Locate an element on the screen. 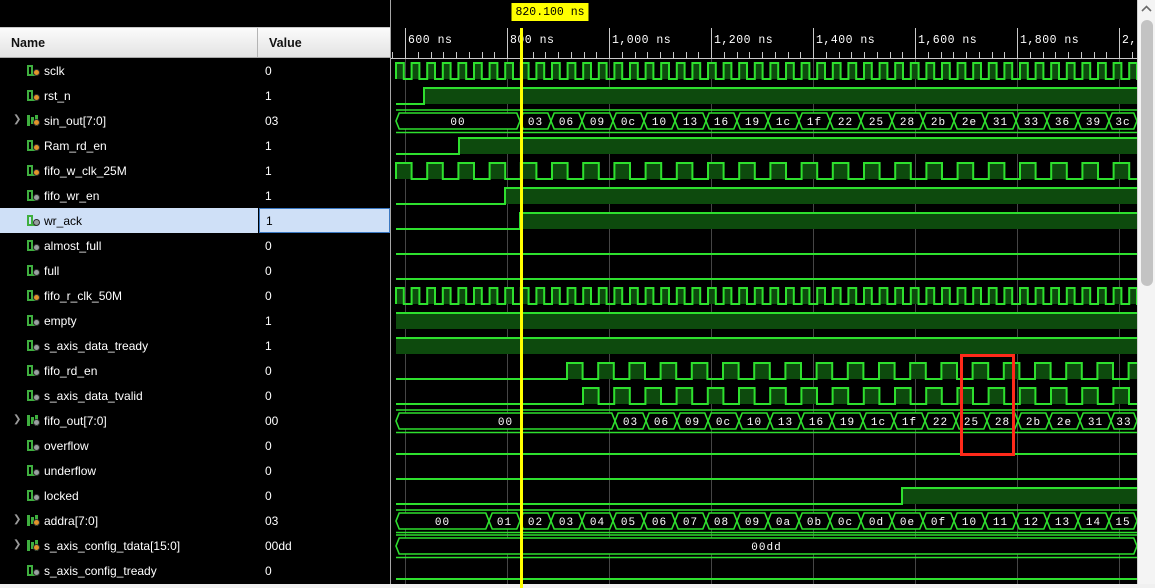  signal-row: s_axis_config_tready 0 is located at coordinates (195, 570).